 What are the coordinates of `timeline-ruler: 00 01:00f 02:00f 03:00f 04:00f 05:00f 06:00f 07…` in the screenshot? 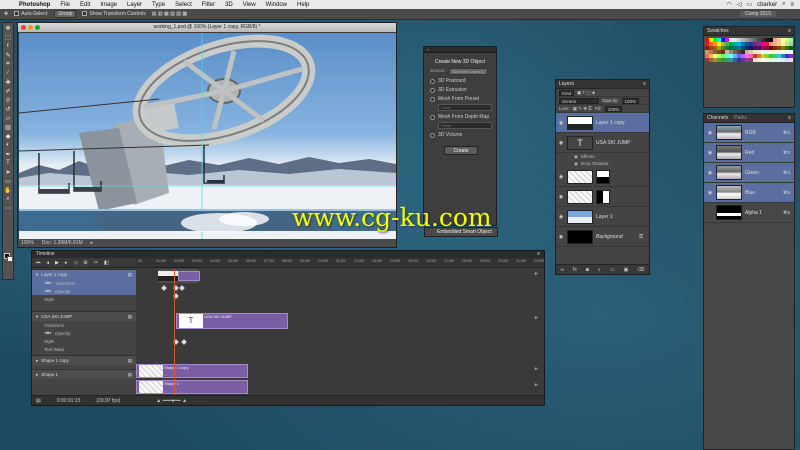 It's located at (340, 263).